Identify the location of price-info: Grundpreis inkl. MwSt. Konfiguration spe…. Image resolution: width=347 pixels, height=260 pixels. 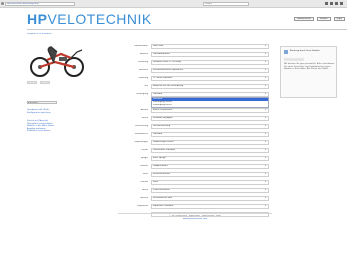
(69, 111).